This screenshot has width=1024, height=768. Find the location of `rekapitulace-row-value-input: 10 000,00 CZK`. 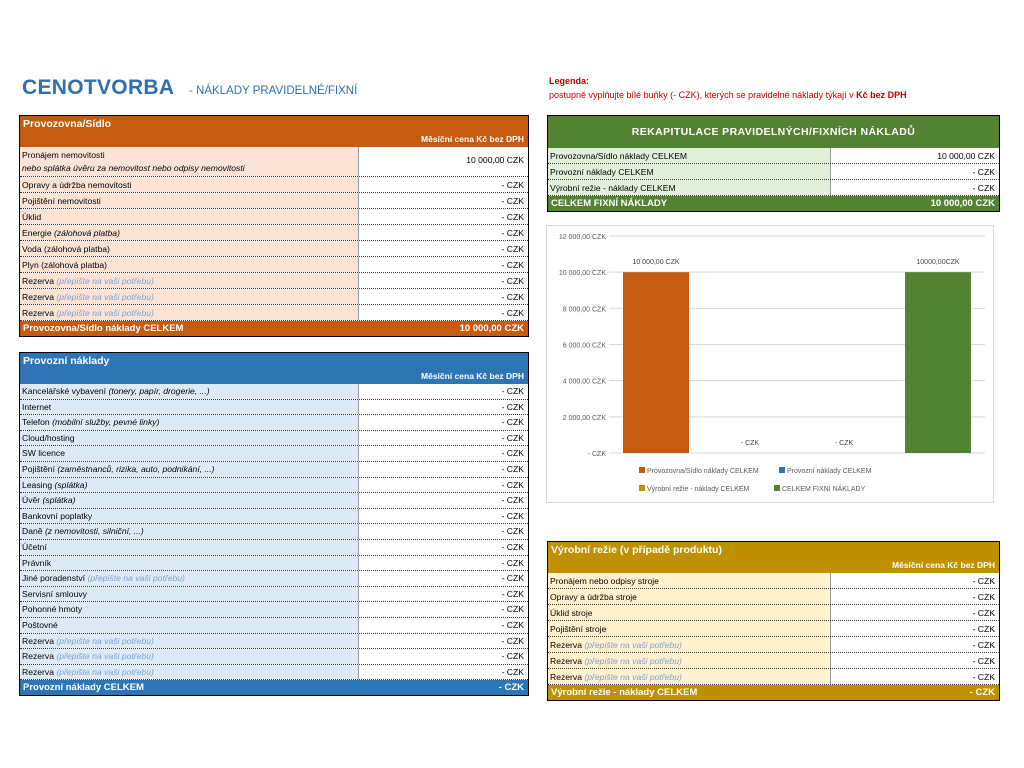

rekapitulace-row-value-input: 10 000,00 CZK is located at coordinates (914, 155).